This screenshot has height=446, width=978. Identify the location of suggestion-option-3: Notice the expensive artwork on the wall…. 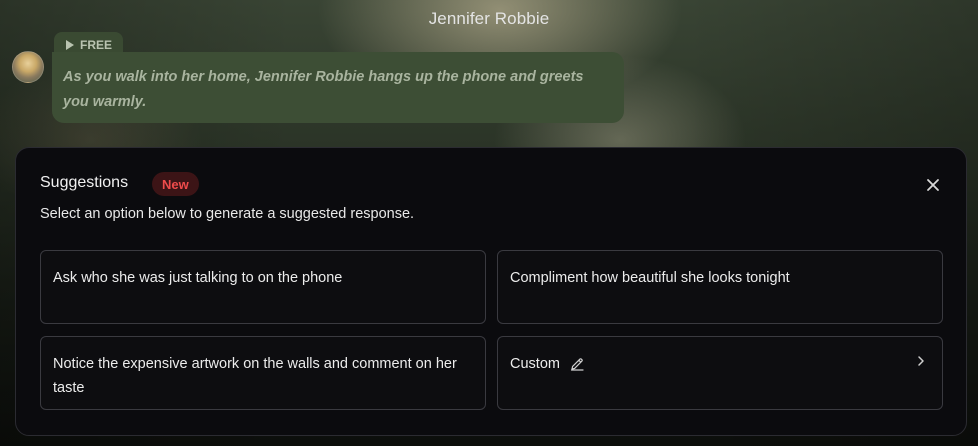
(263, 373).